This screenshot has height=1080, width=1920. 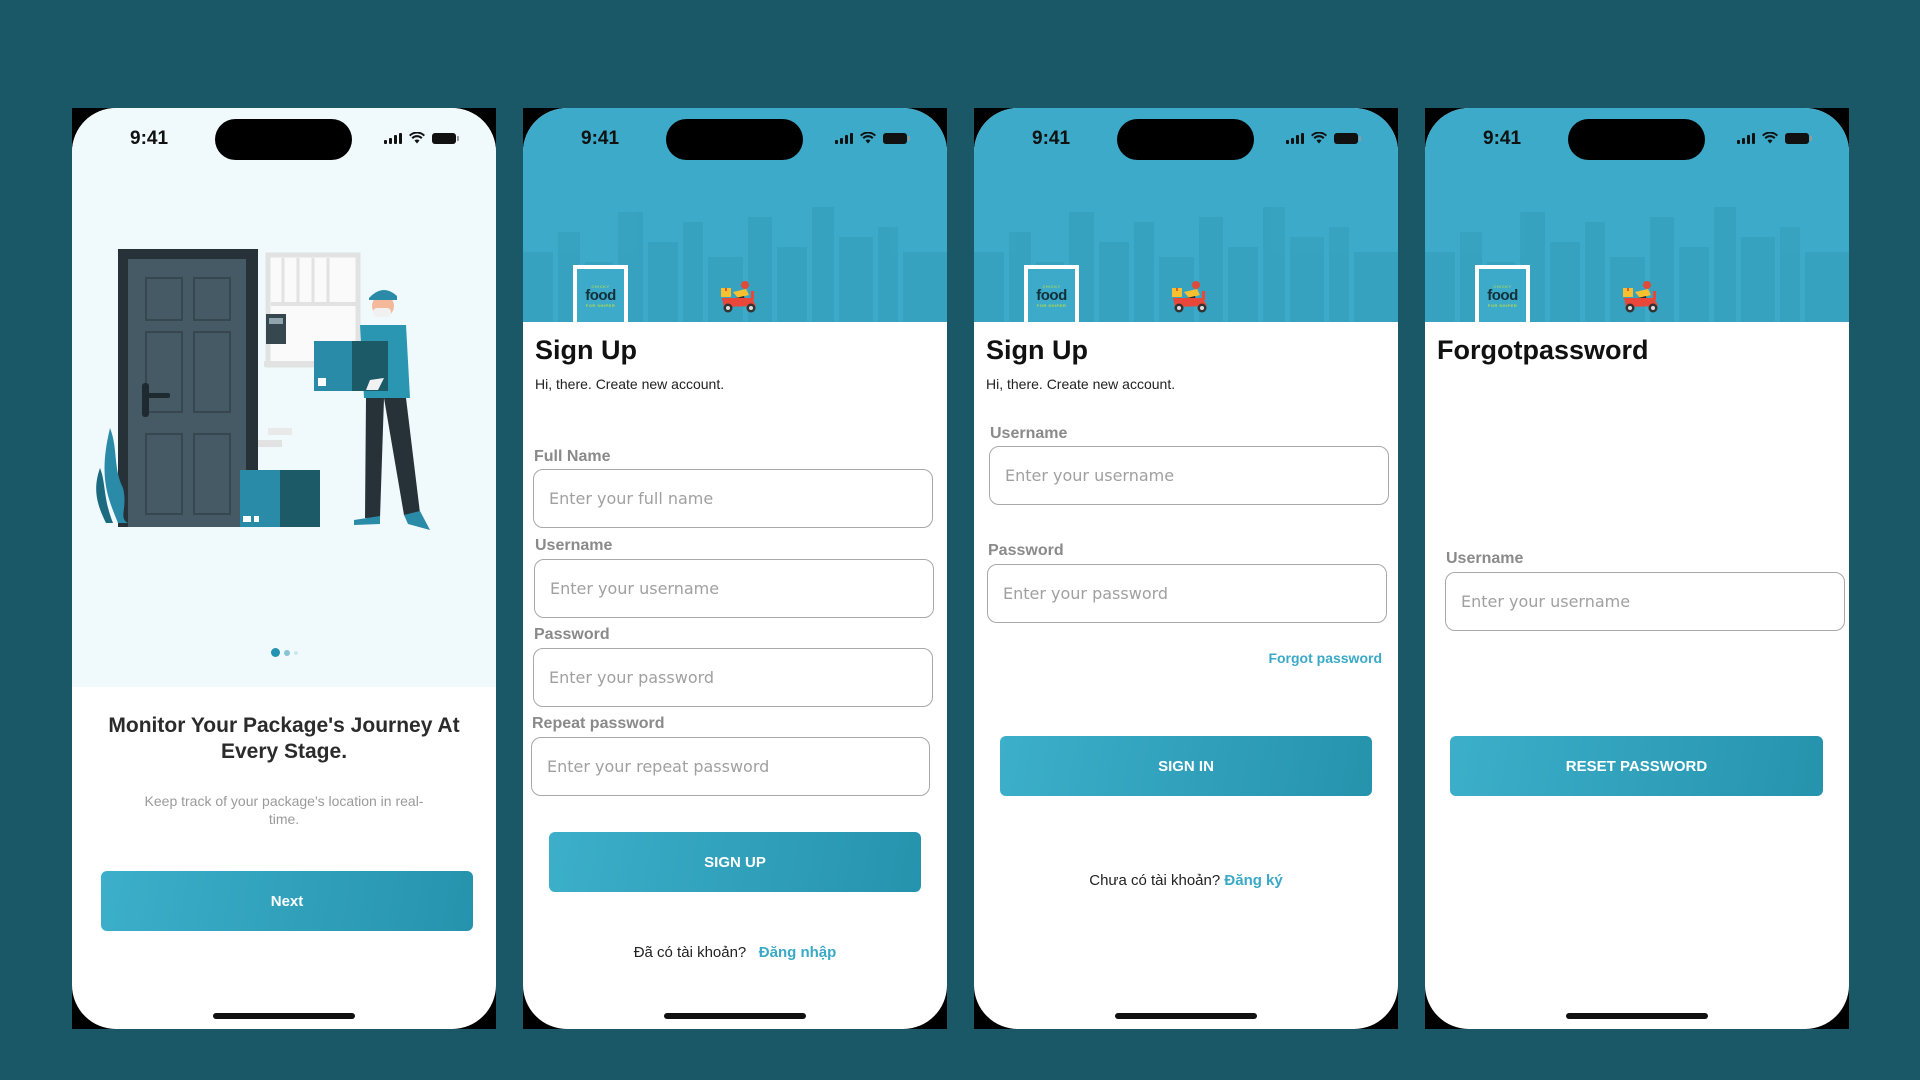 What do you see at coordinates (735, 862) in the screenshot?
I see `sign-up-button: SIGN UP` at bounding box center [735, 862].